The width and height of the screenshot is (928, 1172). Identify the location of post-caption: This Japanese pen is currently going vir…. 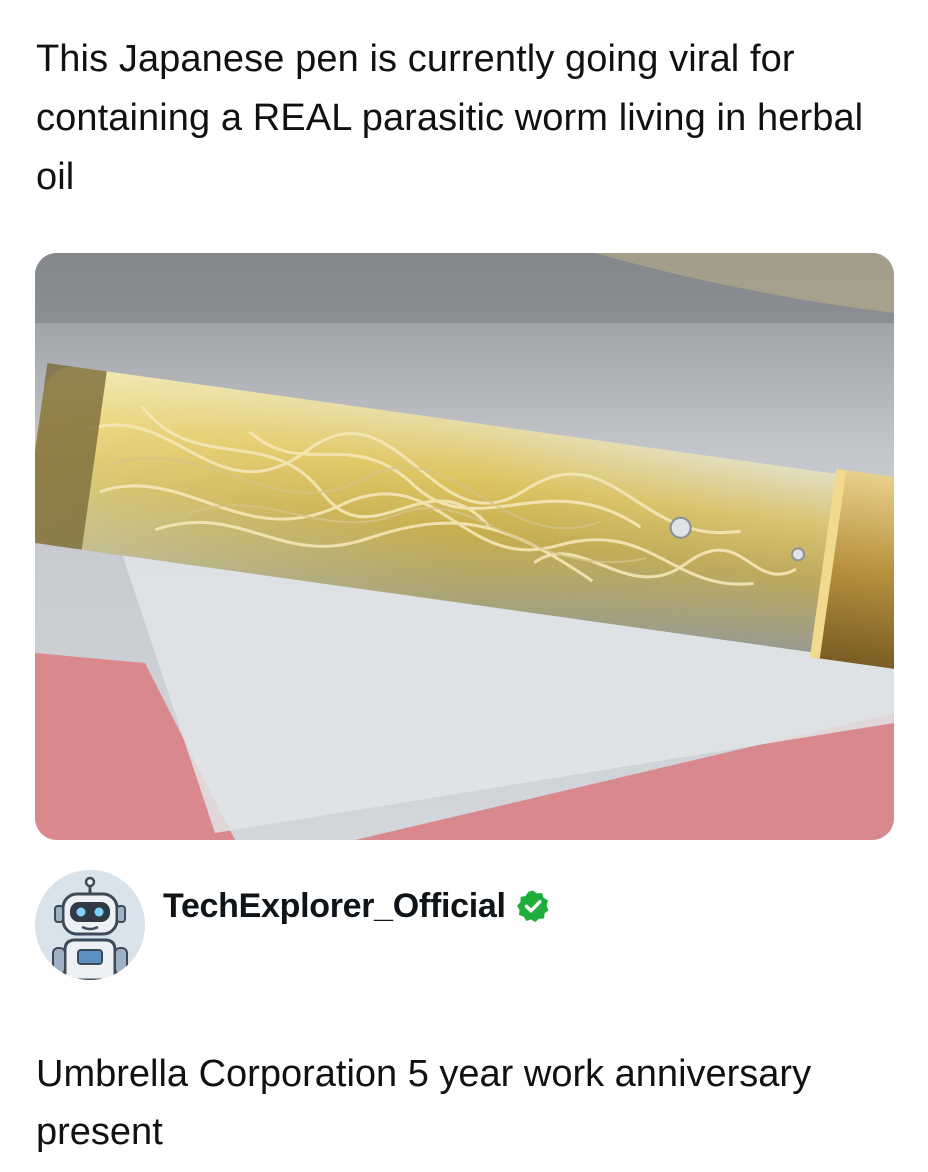
(450, 118).